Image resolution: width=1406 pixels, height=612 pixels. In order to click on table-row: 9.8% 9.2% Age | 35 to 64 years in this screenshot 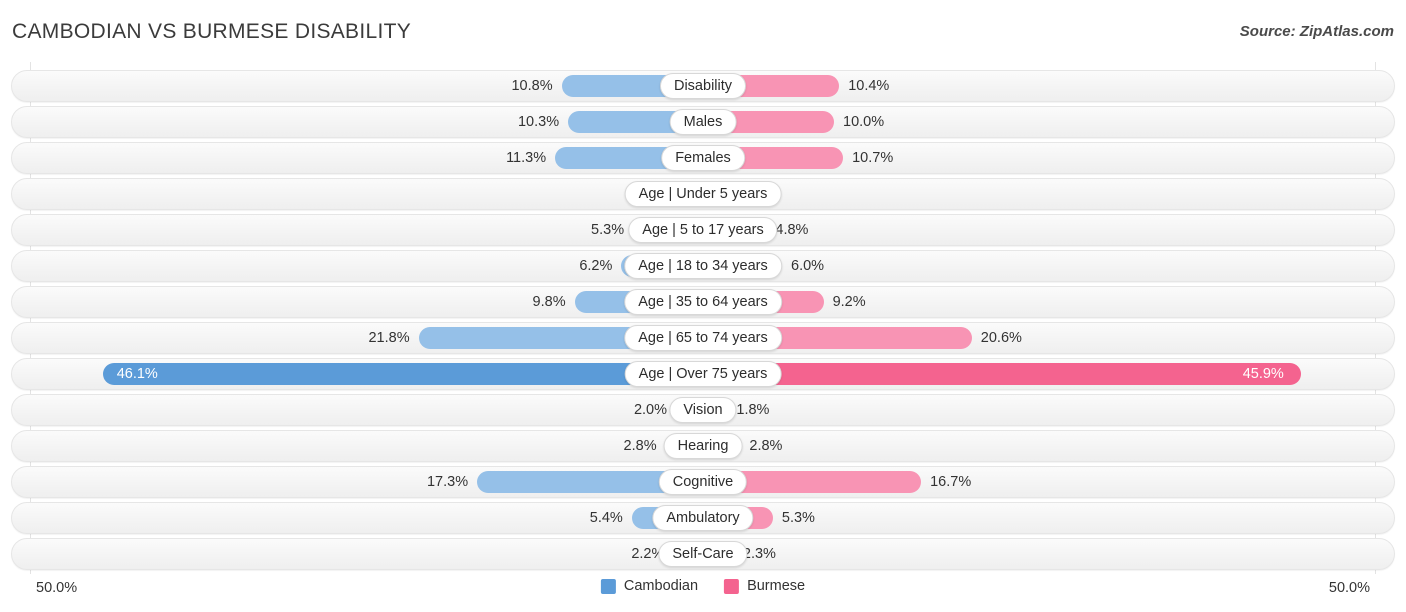, I will do `click(703, 302)`.